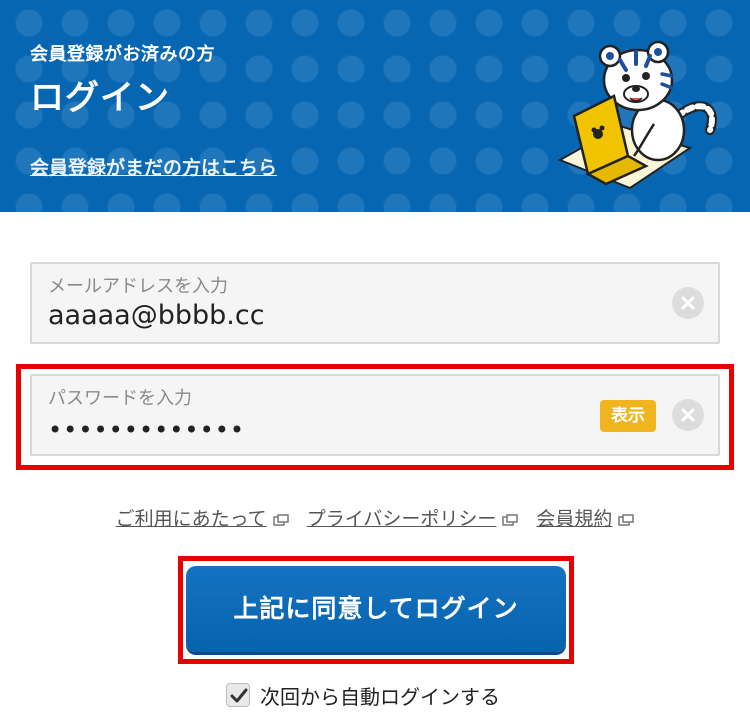 The height and width of the screenshot is (722, 750). I want to click on password-field-label: パスワードを入力, so click(120, 398).